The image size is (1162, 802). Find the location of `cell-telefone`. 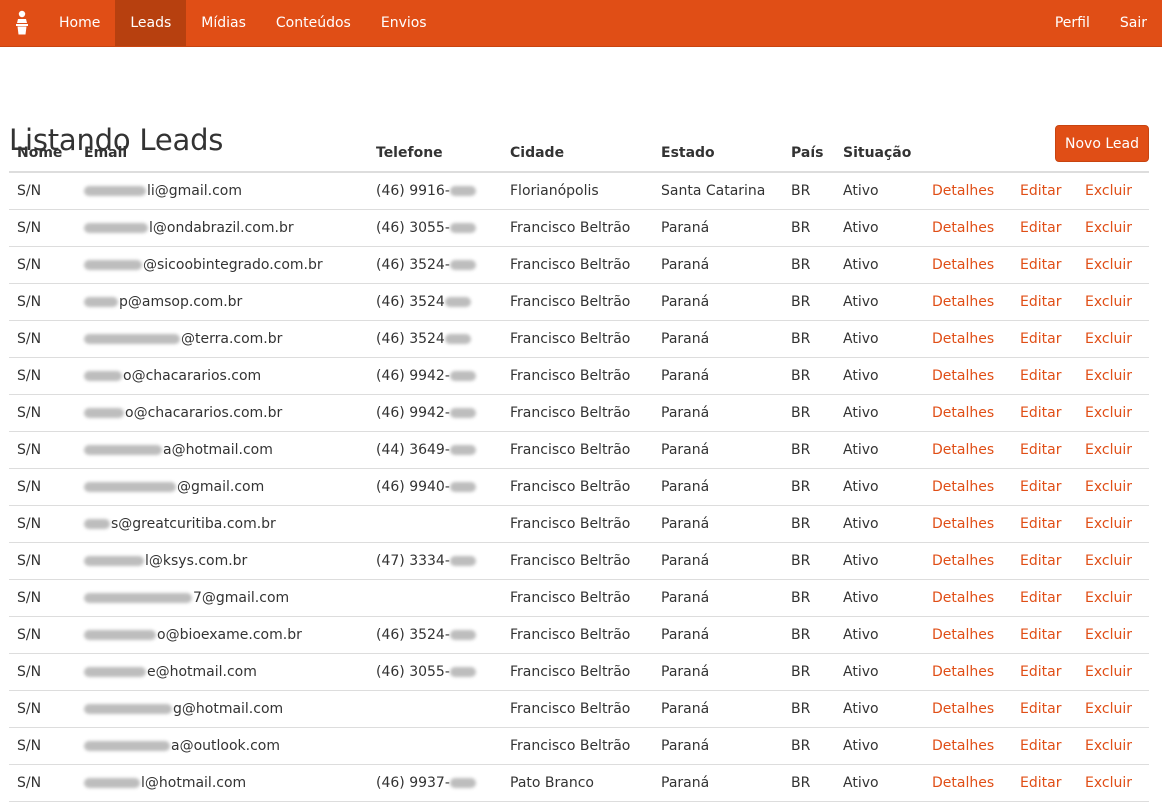

cell-telefone is located at coordinates (435, 598).